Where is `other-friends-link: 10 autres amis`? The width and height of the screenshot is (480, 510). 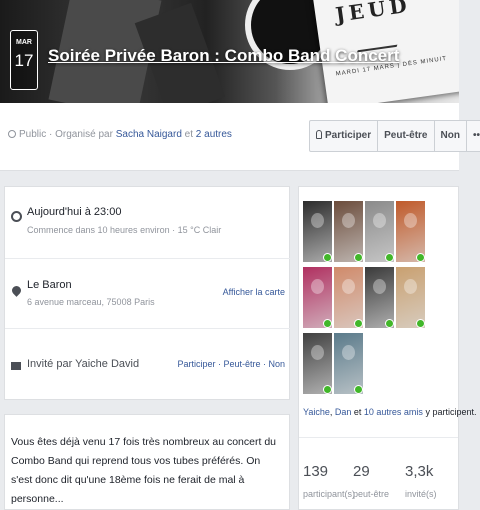 other-friends-link: 10 autres amis is located at coordinates (393, 412).